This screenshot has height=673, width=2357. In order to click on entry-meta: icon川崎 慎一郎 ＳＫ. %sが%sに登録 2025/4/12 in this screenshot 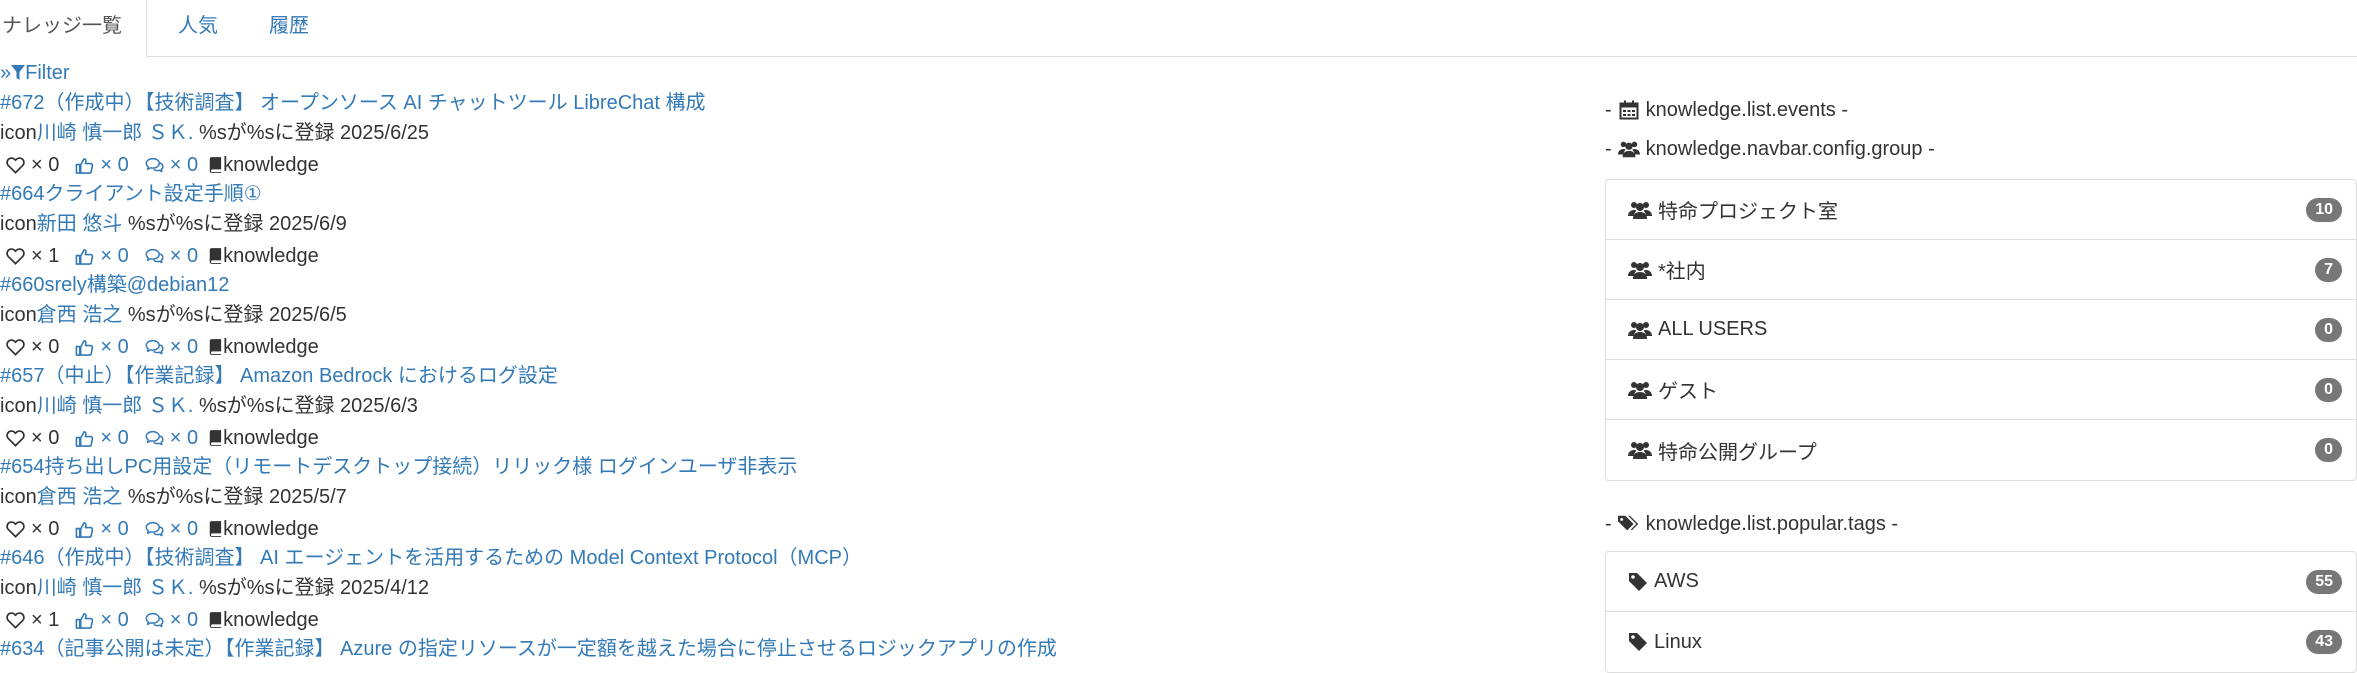, I will do `click(780, 590)`.